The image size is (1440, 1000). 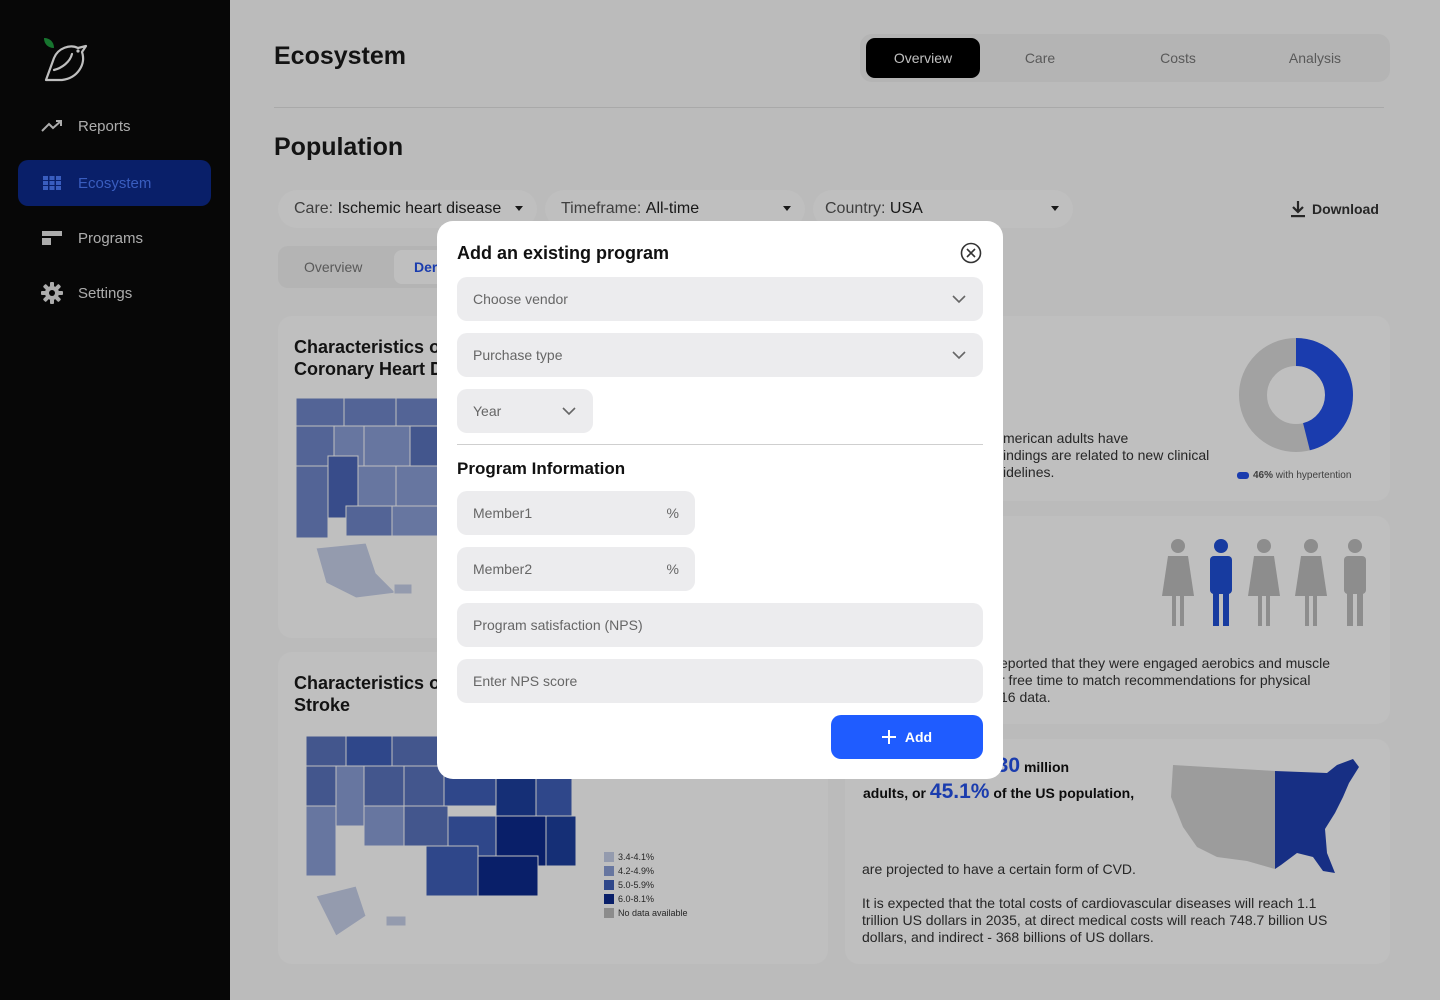 What do you see at coordinates (888, 737) in the screenshot?
I see `plus-icon` at bounding box center [888, 737].